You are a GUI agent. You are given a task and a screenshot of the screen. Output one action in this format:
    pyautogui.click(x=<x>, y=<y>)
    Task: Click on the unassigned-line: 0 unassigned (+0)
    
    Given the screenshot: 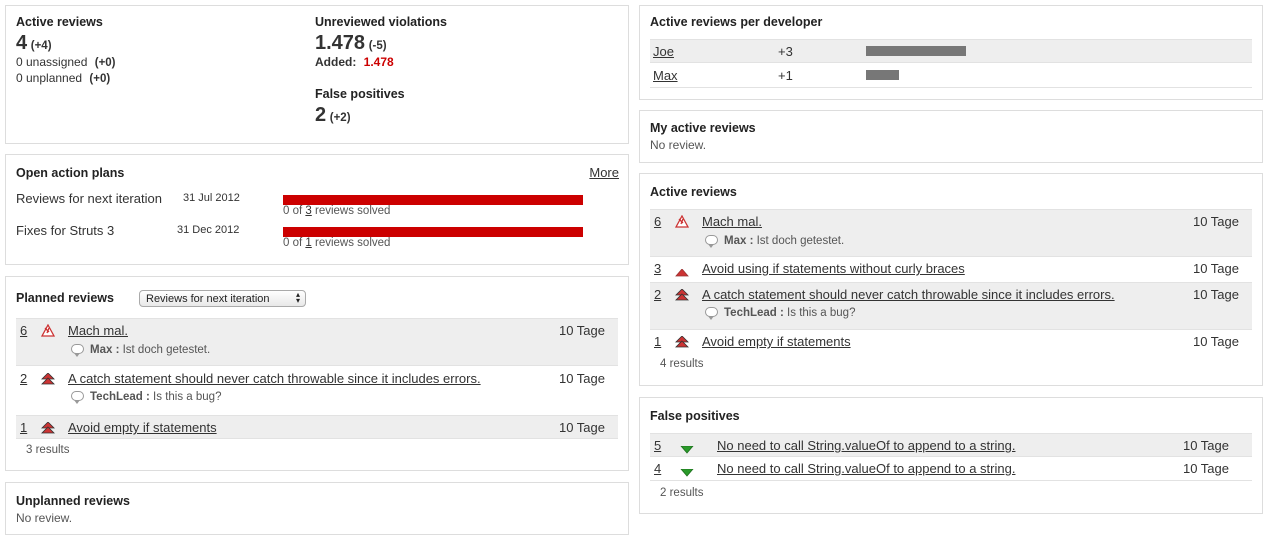 What is the action you would take?
    pyautogui.click(x=66, y=62)
    